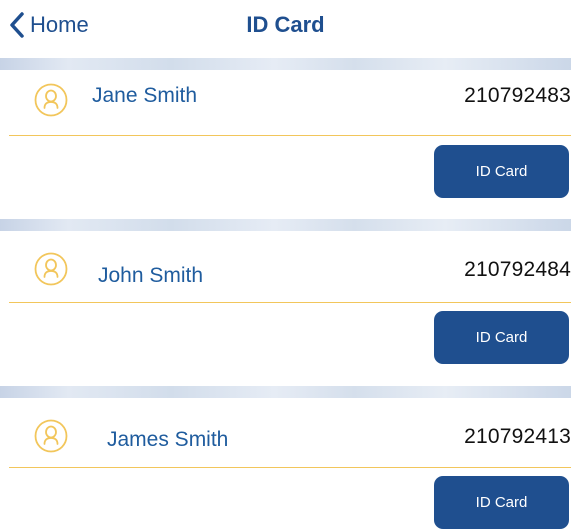  I want to click on navigation-bar: Home ID Card, so click(285, 28).